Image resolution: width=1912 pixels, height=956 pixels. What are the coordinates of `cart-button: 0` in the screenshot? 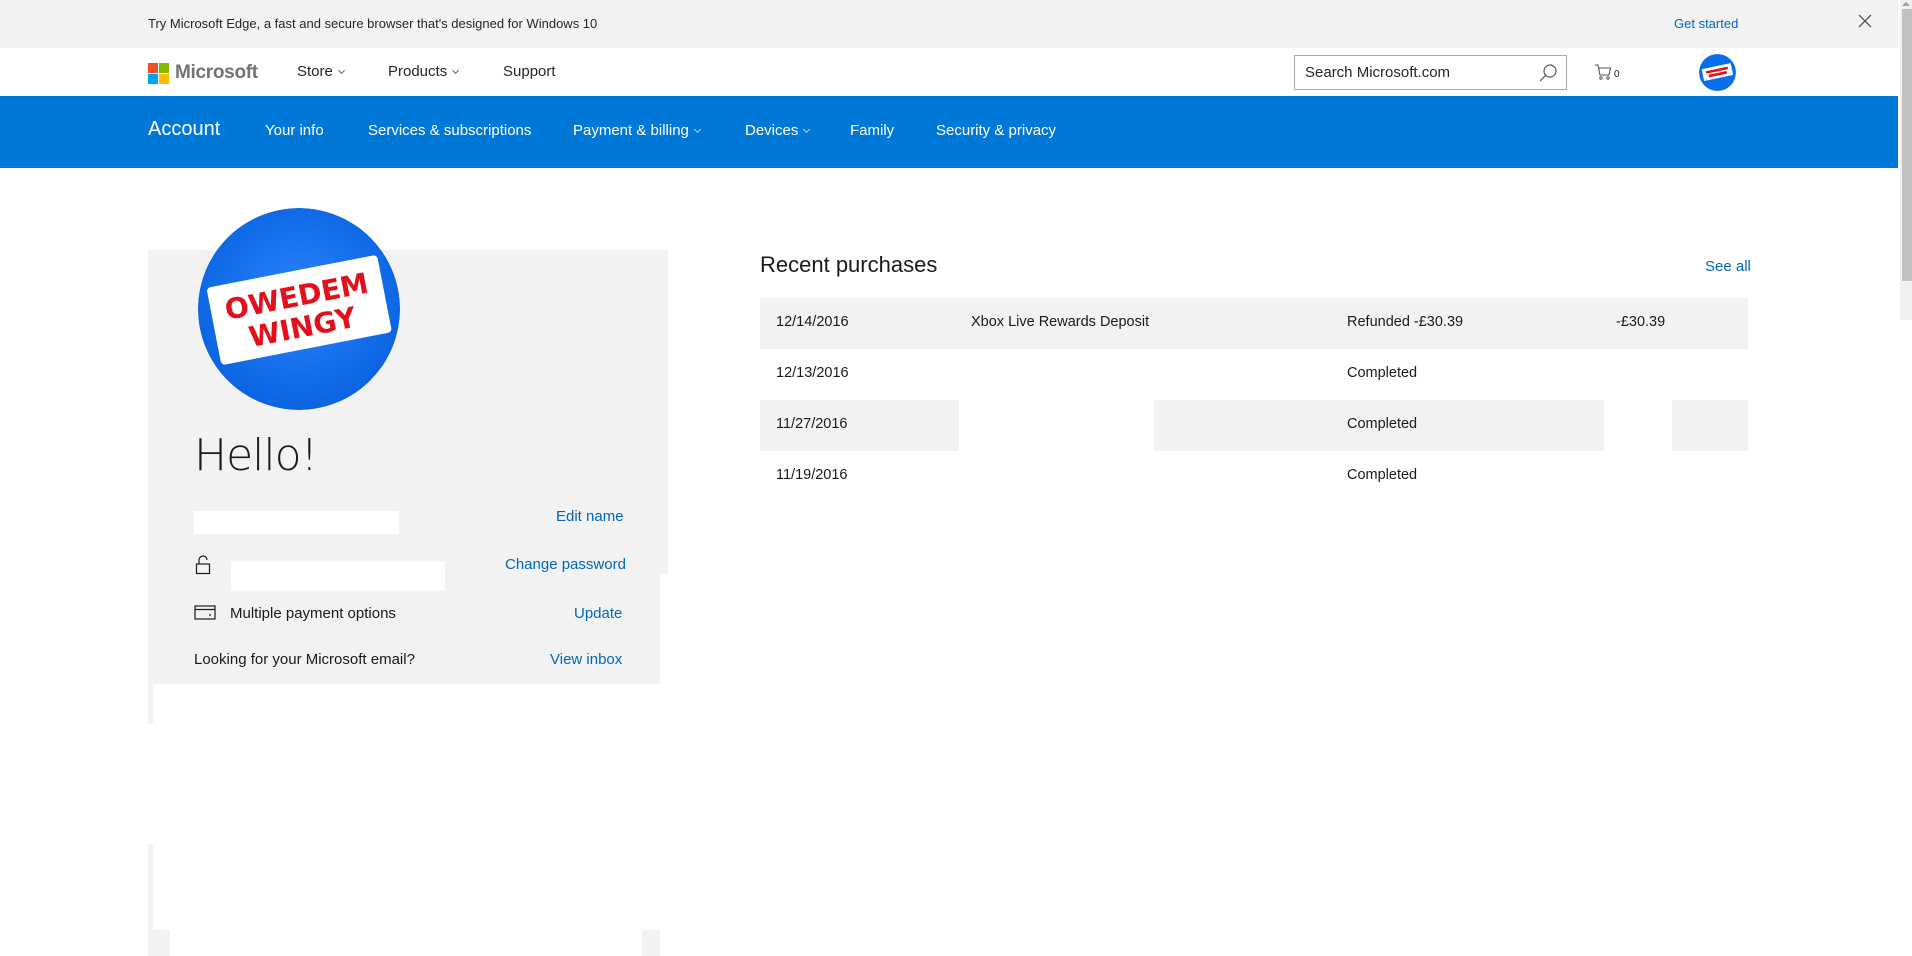 It's located at (1607, 74).